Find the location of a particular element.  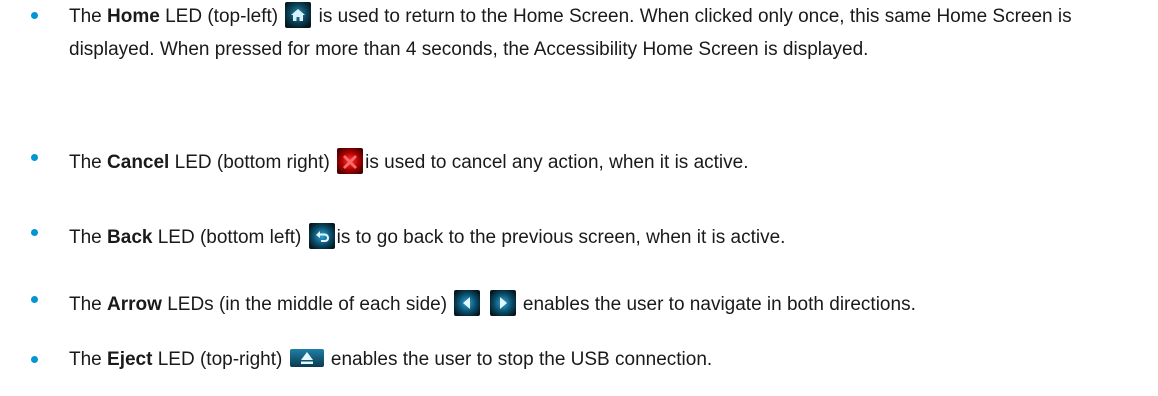

keyword-back: Back is located at coordinates (130, 237).